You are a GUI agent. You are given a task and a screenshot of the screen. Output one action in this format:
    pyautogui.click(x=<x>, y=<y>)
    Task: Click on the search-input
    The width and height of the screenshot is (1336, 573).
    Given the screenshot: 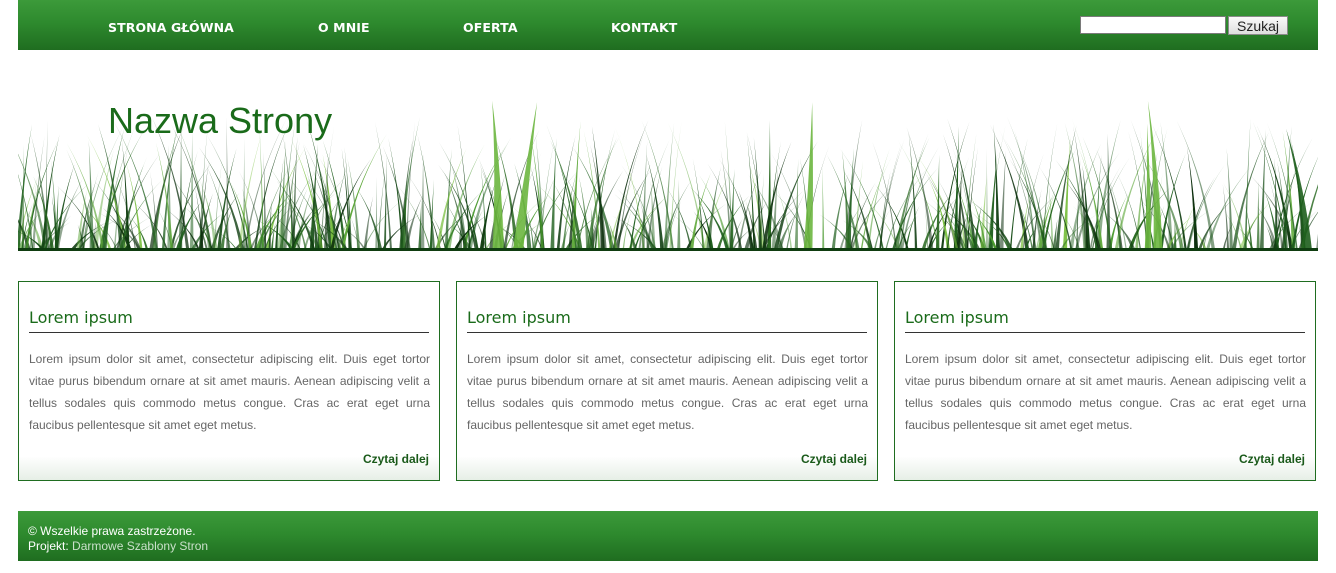 What is the action you would take?
    pyautogui.click(x=1153, y=25)
    